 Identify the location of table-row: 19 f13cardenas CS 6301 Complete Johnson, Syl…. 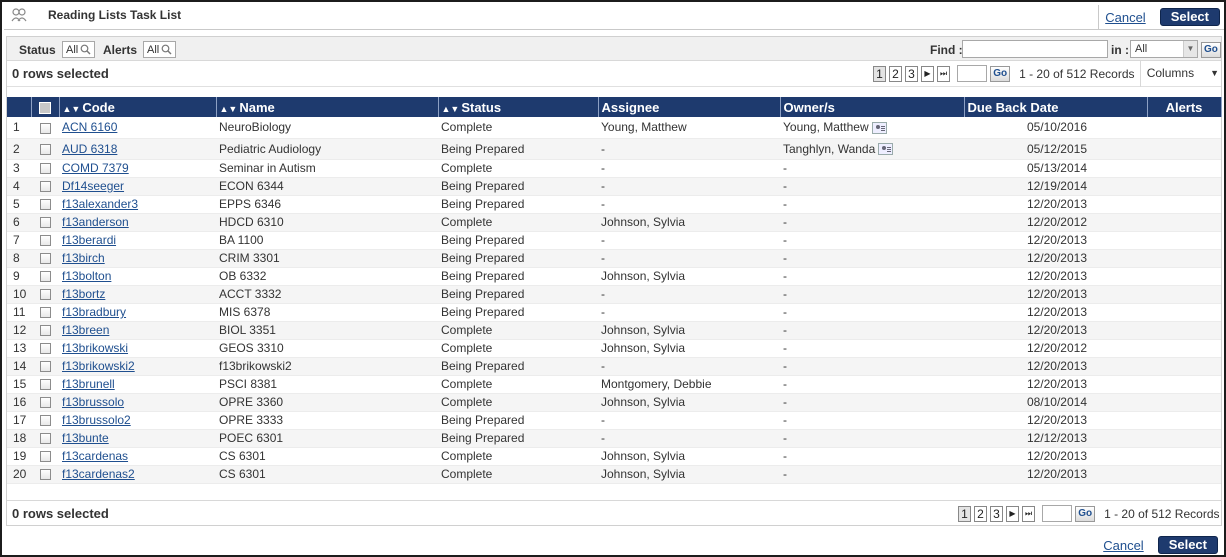
(614, 456).